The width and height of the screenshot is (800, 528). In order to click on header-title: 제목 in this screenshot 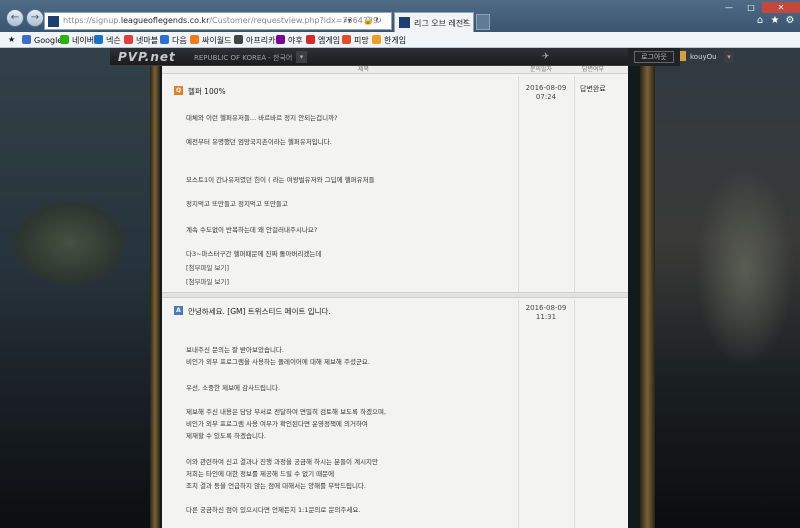, I will do `click(364, 69)`.